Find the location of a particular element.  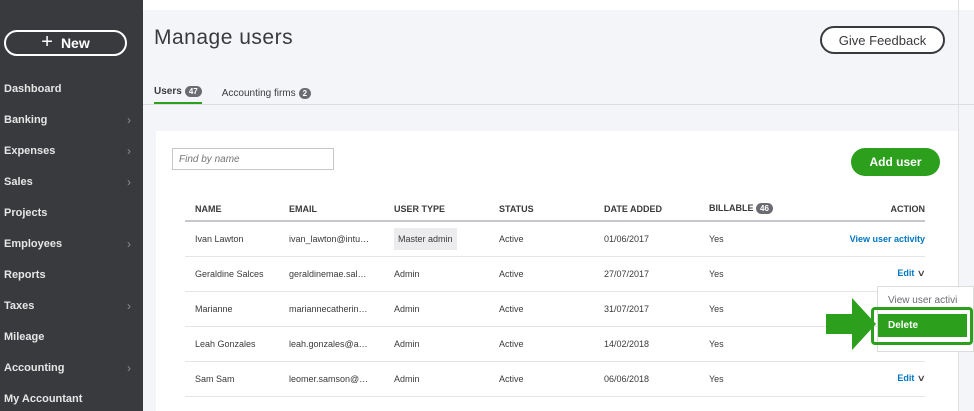

plus-icon: + is located at coordinates (47, 42).